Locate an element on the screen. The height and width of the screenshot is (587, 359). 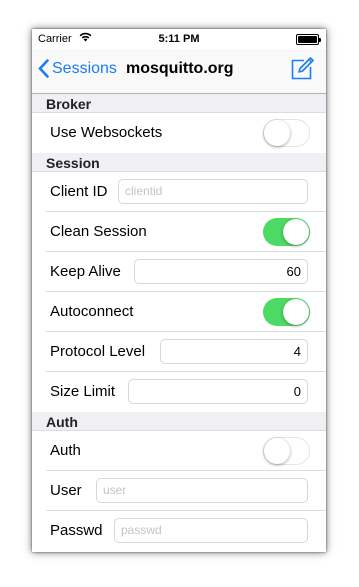
client-id-field: clientid is located at coordinates (213, 191).